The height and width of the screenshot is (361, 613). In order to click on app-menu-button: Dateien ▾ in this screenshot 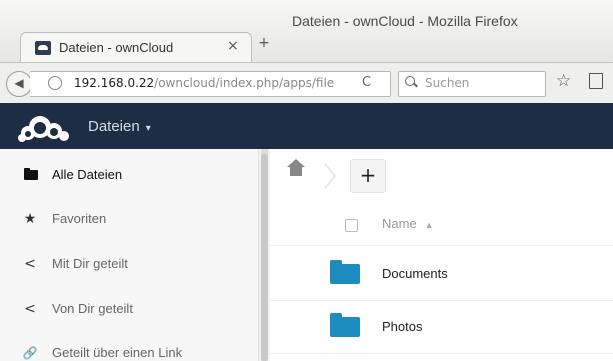, I will do `click(119, 126)`.